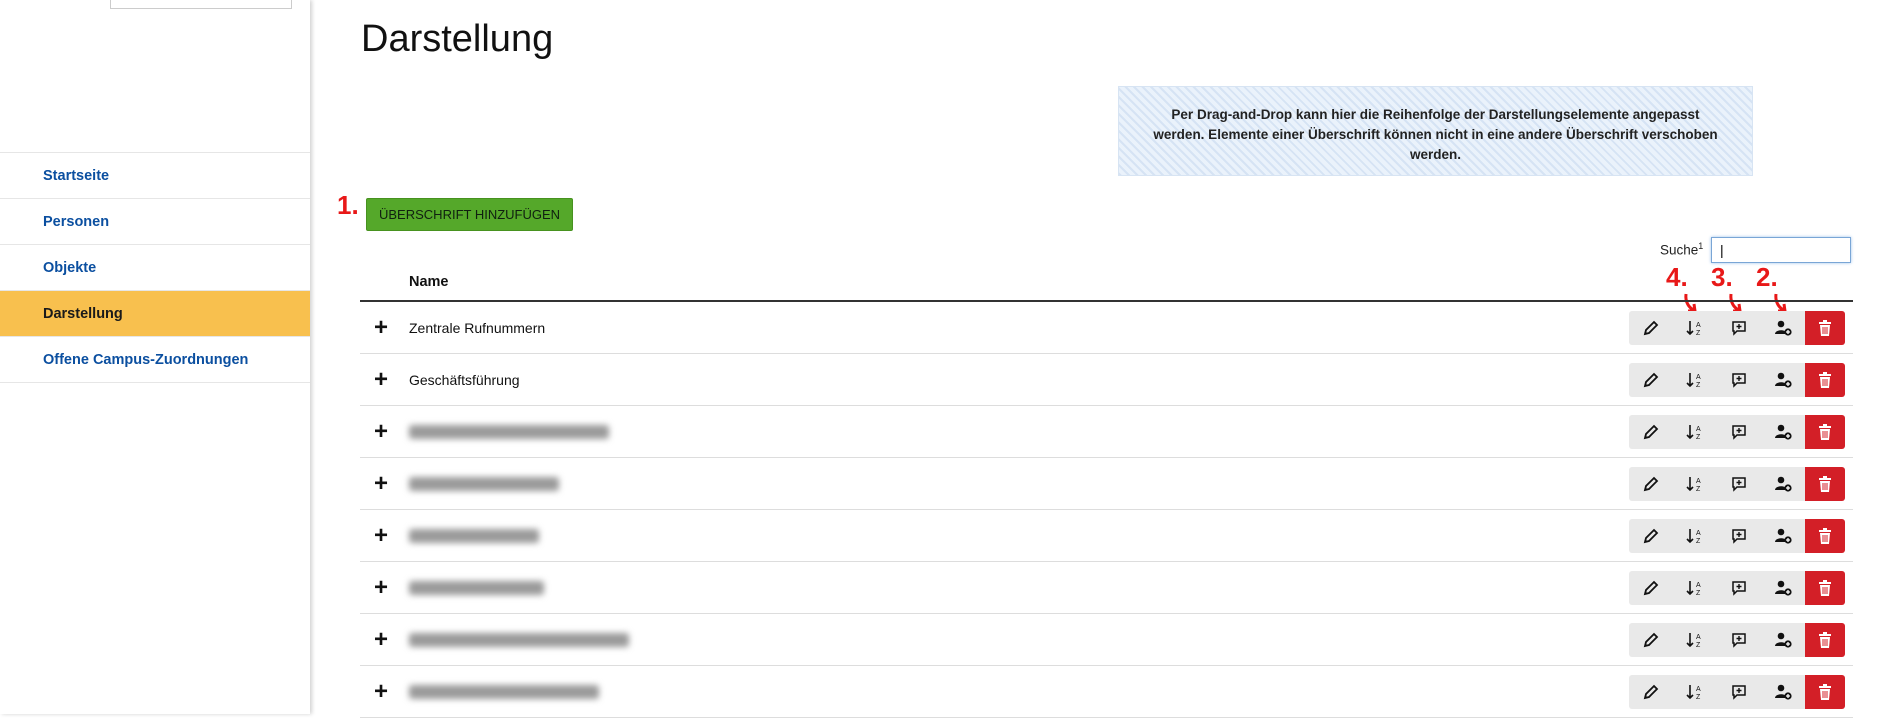 This screenshot has width=1885, height=718. Describe the element at coordinates (1106, 328) in the screenshot. I see `table-row: + Zentrale Rufnummern AZ` at that location.